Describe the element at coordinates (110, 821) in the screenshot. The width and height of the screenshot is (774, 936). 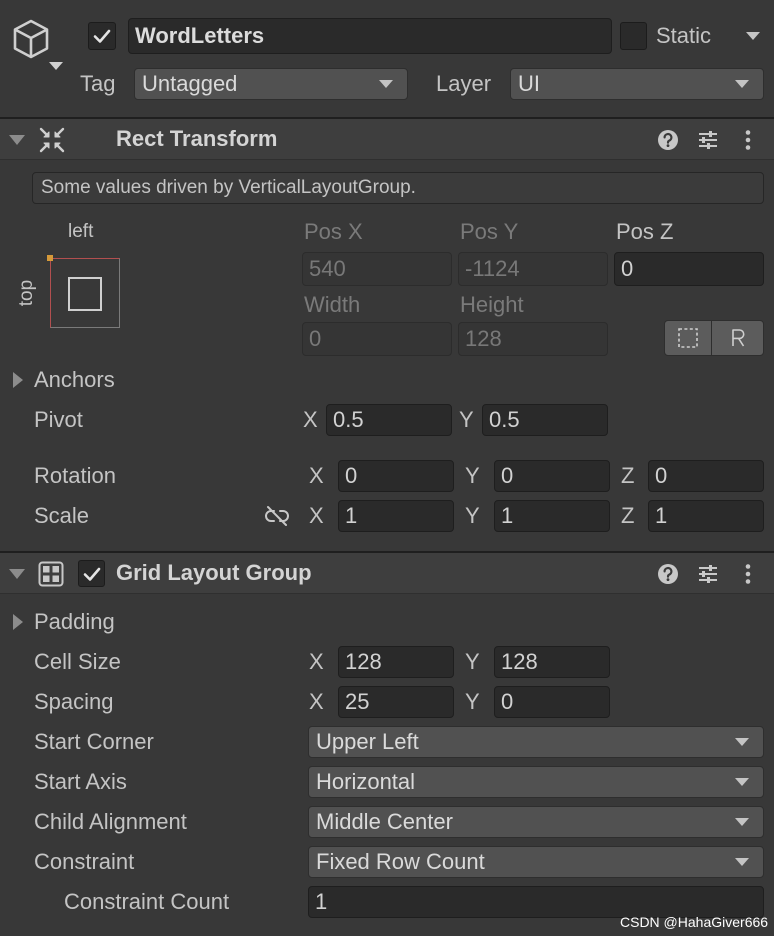
I see `child-alignment-label: Child Alignment` at that location.